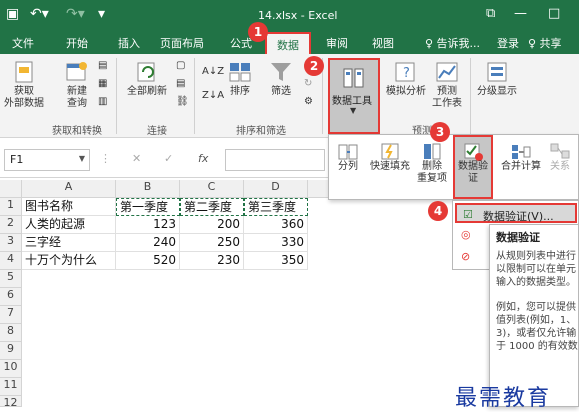  Describe the element at coordinates (390, 151) in the screenshot. I see `flash-fill-icon` at that location.